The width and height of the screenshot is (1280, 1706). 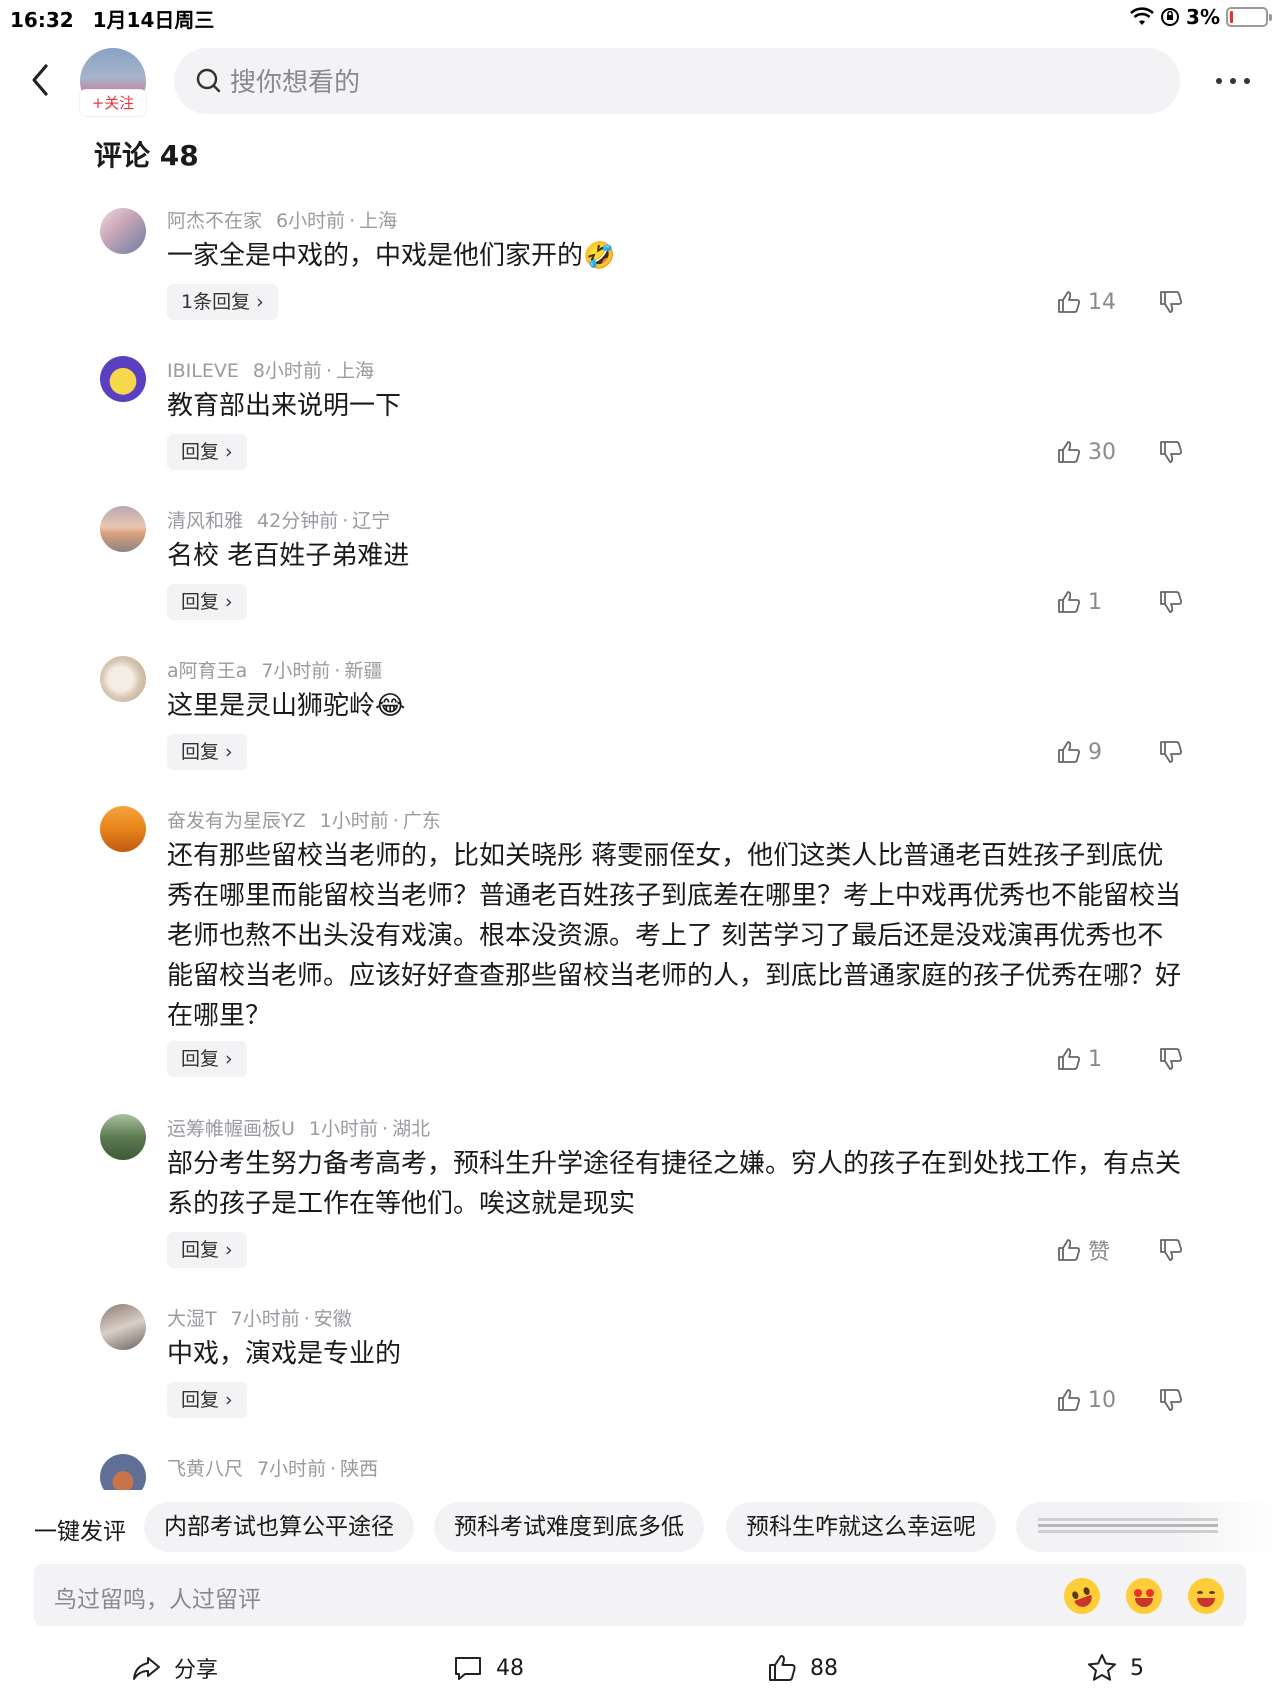 I want to click on comment-meta: a阿育王a 7小时前 · 新疆, so click(x=275, y=671).